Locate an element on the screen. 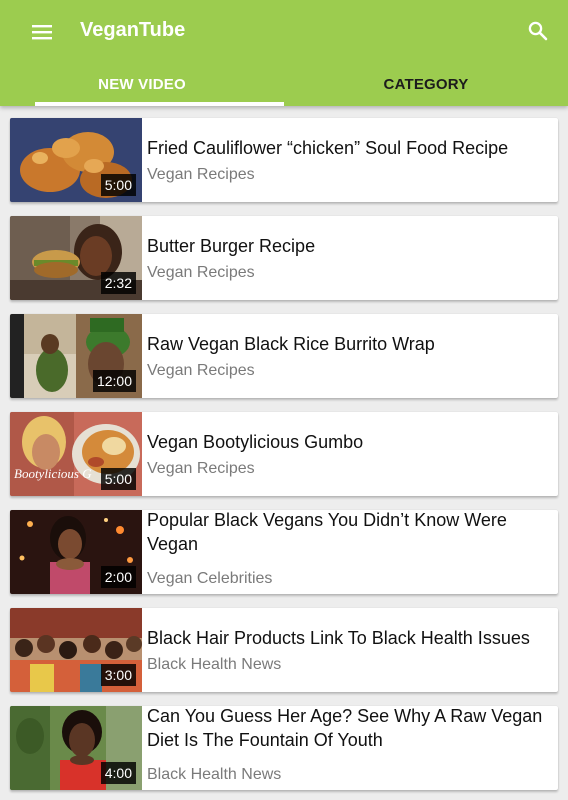 The width and height of the screenshot is (568, 800). app-title: VeganTube is located at coordinates (133, 30).